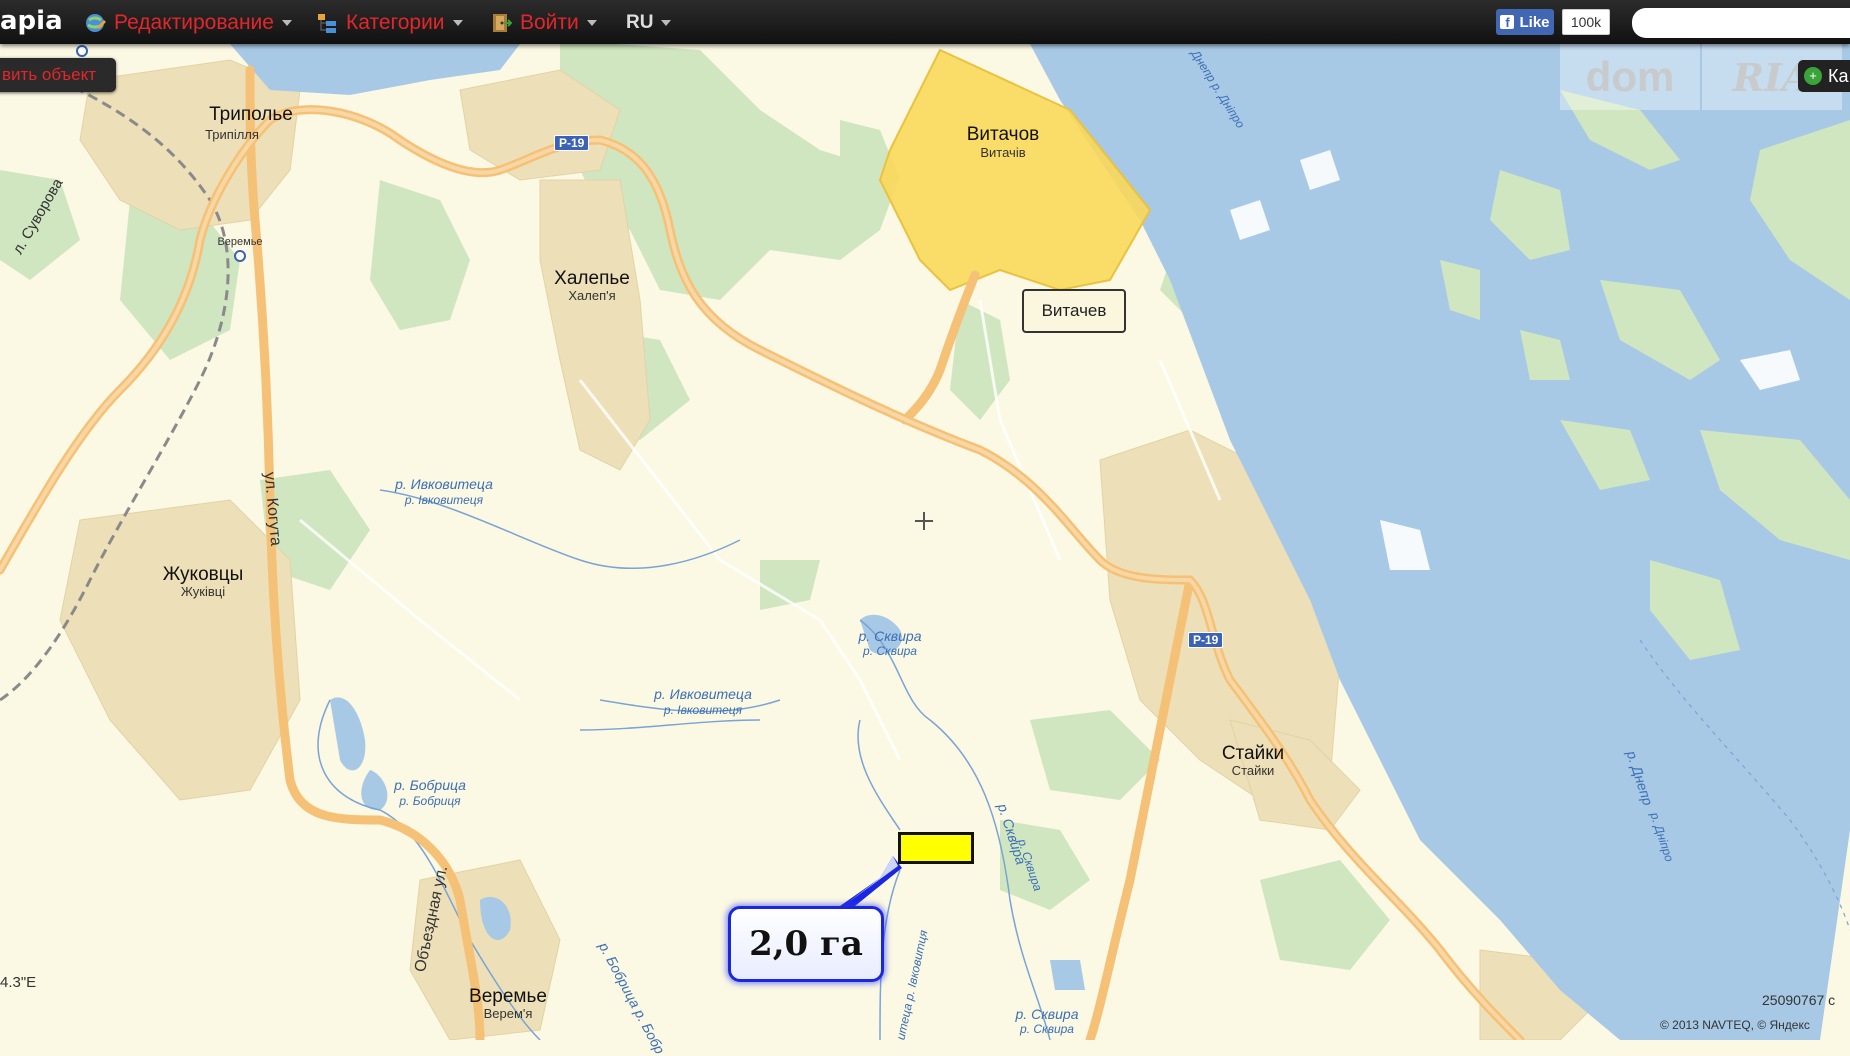 The image size is (1850, 1056). I want to click on place-label-veremye: Веремье, so click(508, 996).